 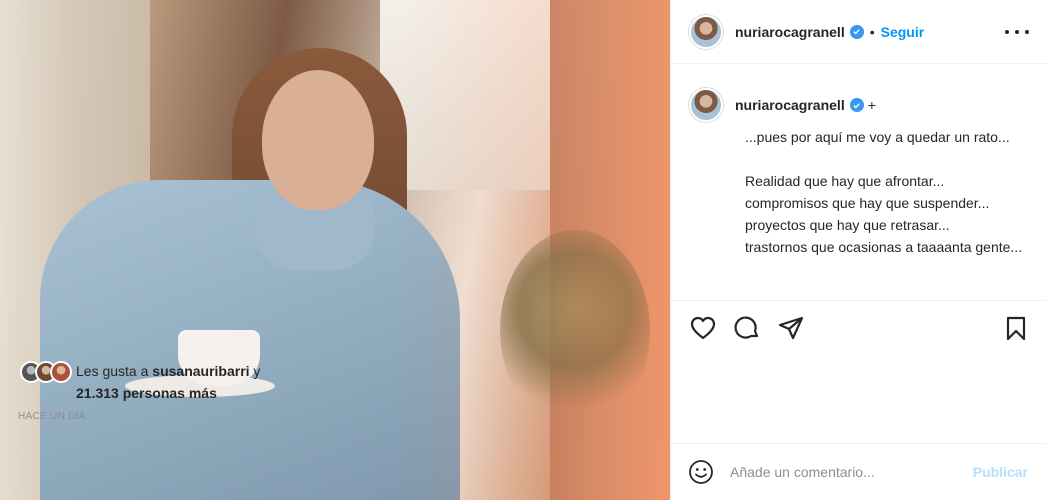 I want to click on liker-username: susanauribarri, so click(x=200, y=371).